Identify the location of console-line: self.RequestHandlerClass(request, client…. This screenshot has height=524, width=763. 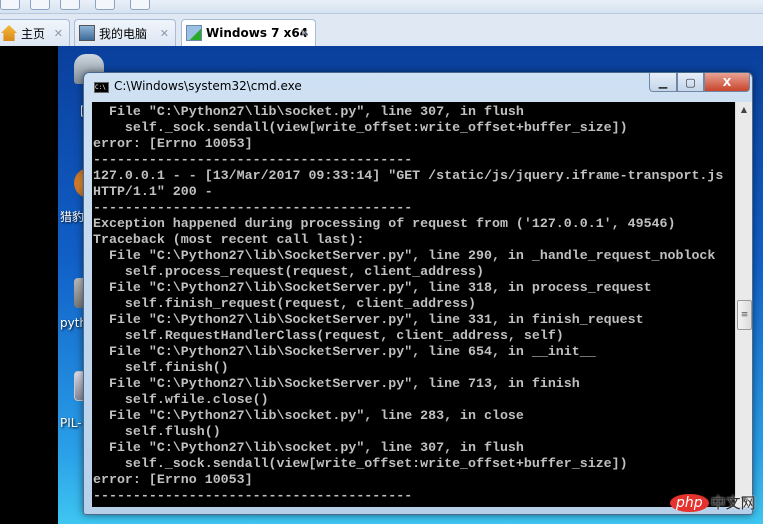
(328, 335).